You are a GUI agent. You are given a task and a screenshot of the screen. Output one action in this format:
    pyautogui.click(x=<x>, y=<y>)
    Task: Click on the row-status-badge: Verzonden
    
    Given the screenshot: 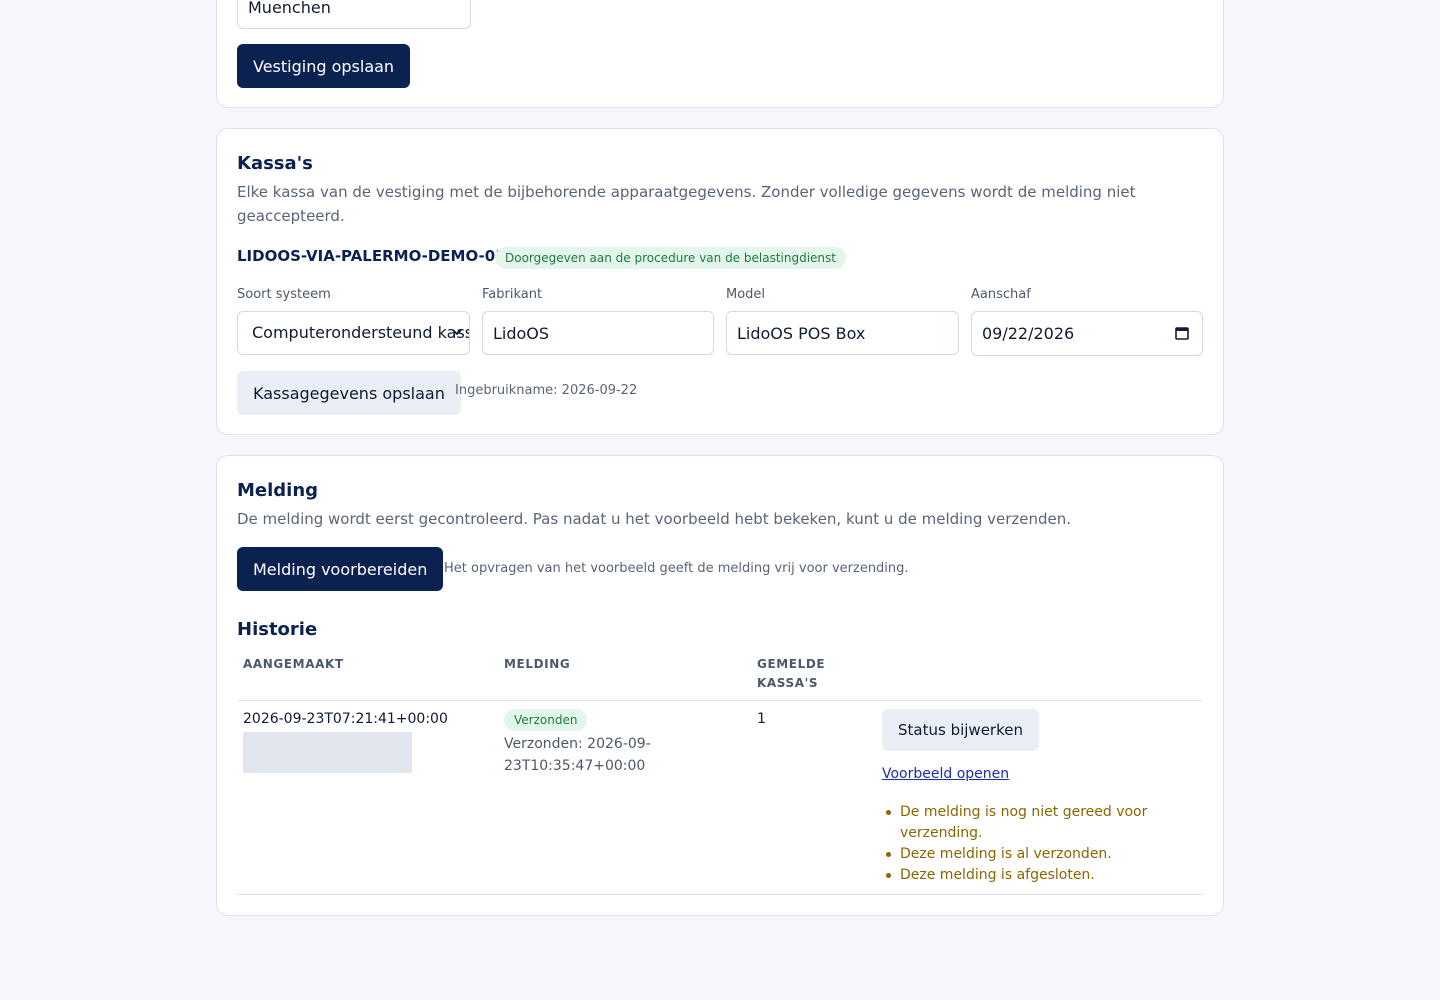 What is the action you would take?
    pyautogui.click(x=546, y=720)
    